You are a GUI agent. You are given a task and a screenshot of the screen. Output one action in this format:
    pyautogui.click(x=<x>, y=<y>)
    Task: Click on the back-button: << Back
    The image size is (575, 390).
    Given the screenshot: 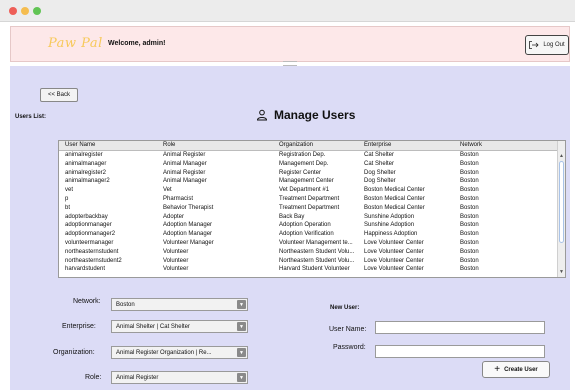 What is the action you would take?
    pyautogui.click(x=59, y=95)
    